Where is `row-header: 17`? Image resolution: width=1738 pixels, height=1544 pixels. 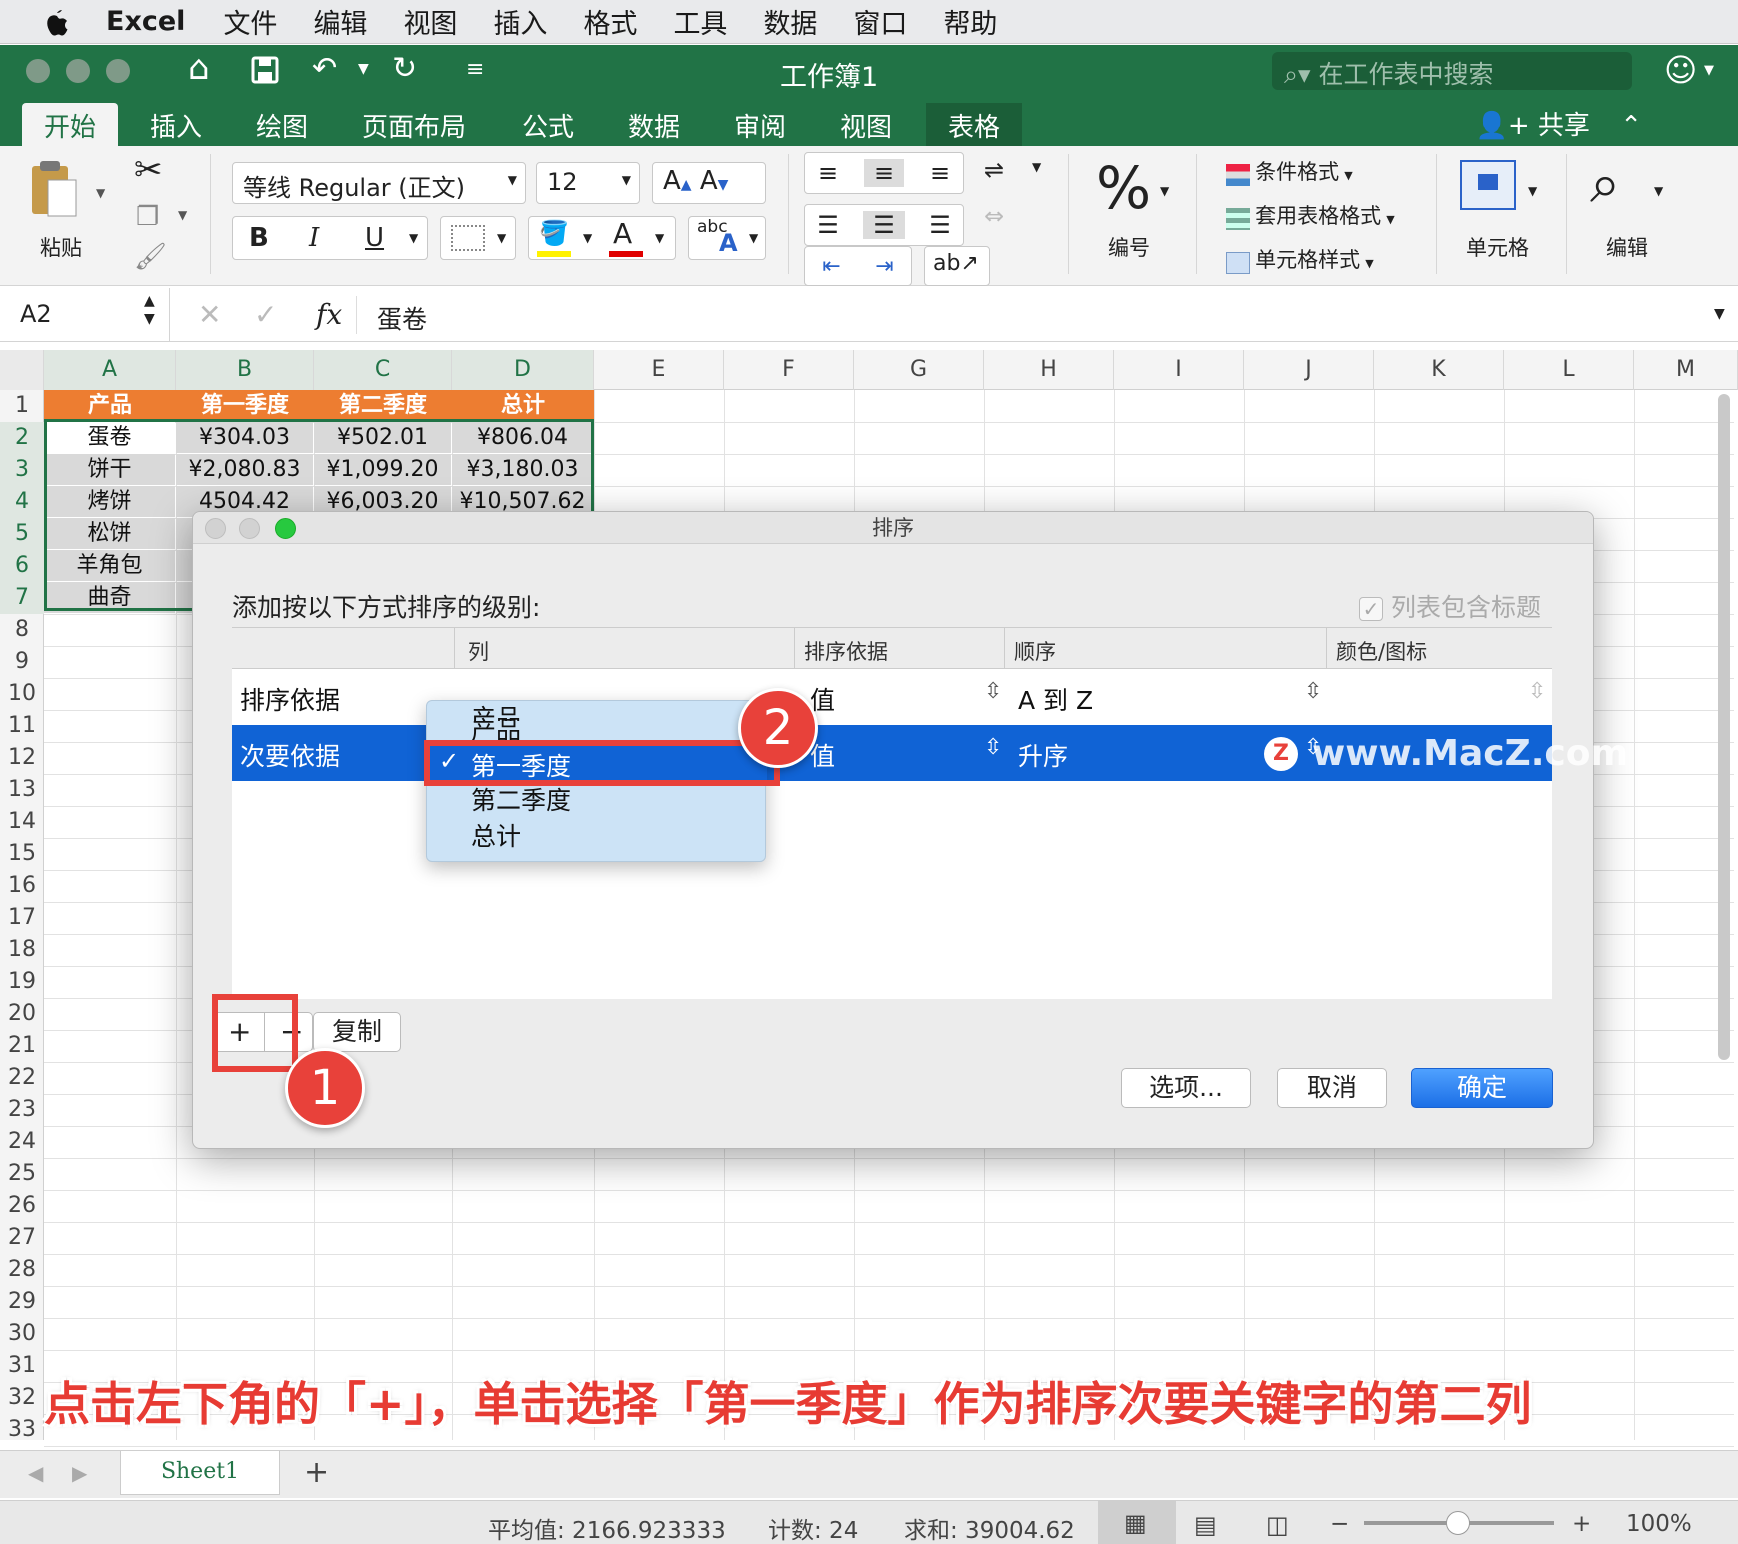
row-header: 17 is located at coordinates (22, 918).